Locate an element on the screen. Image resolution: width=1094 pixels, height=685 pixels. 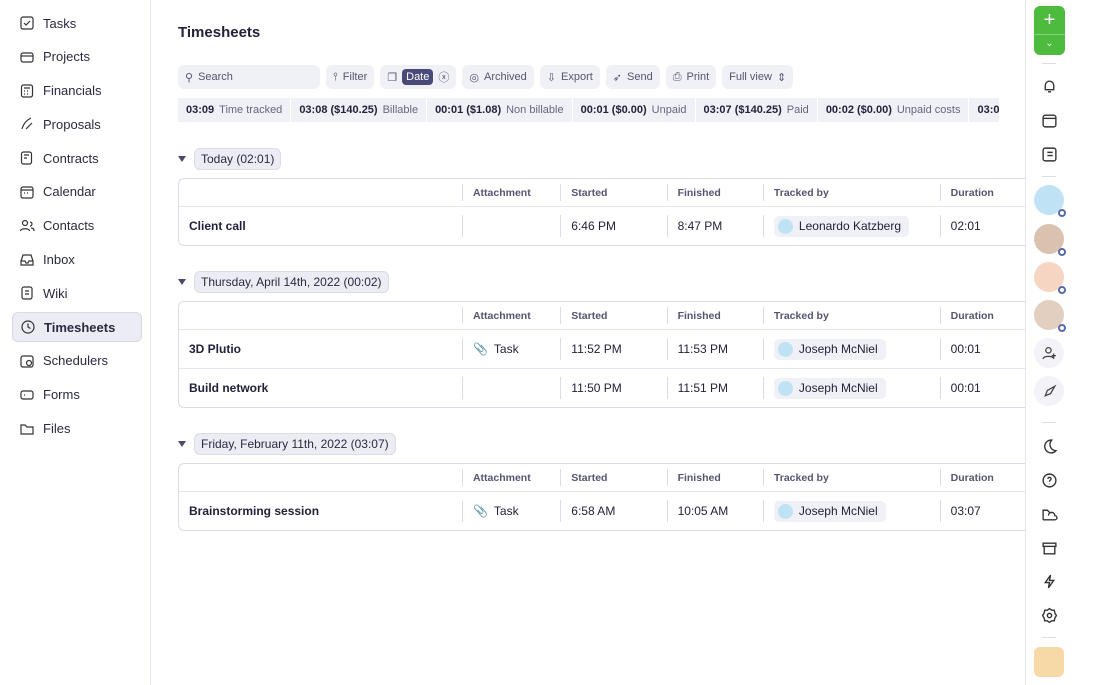
sidebar-item-timesheets: Timesheets is located at coordinates (77, 327).